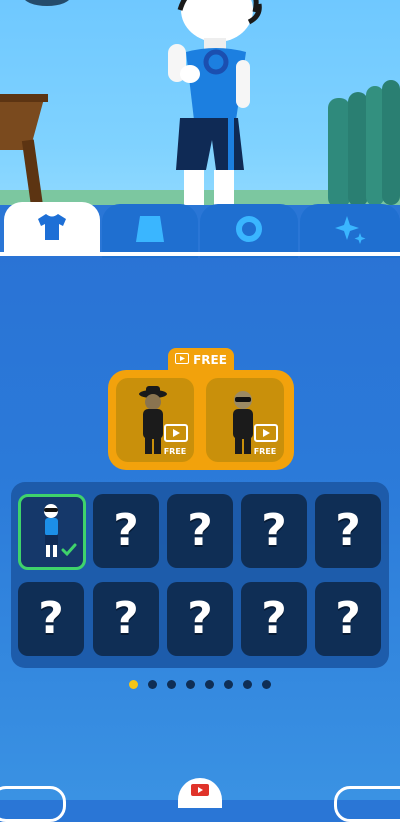  Describe the element at coordinates (182, 360) in the screenshot. I see `video-icon` at that location.